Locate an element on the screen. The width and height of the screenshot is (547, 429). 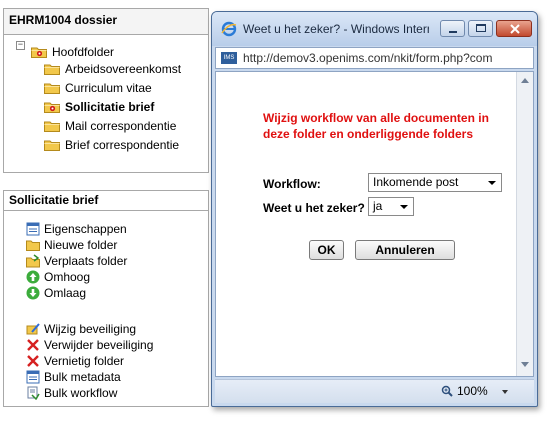
zoom-icon is located at coordinates (447, 391).